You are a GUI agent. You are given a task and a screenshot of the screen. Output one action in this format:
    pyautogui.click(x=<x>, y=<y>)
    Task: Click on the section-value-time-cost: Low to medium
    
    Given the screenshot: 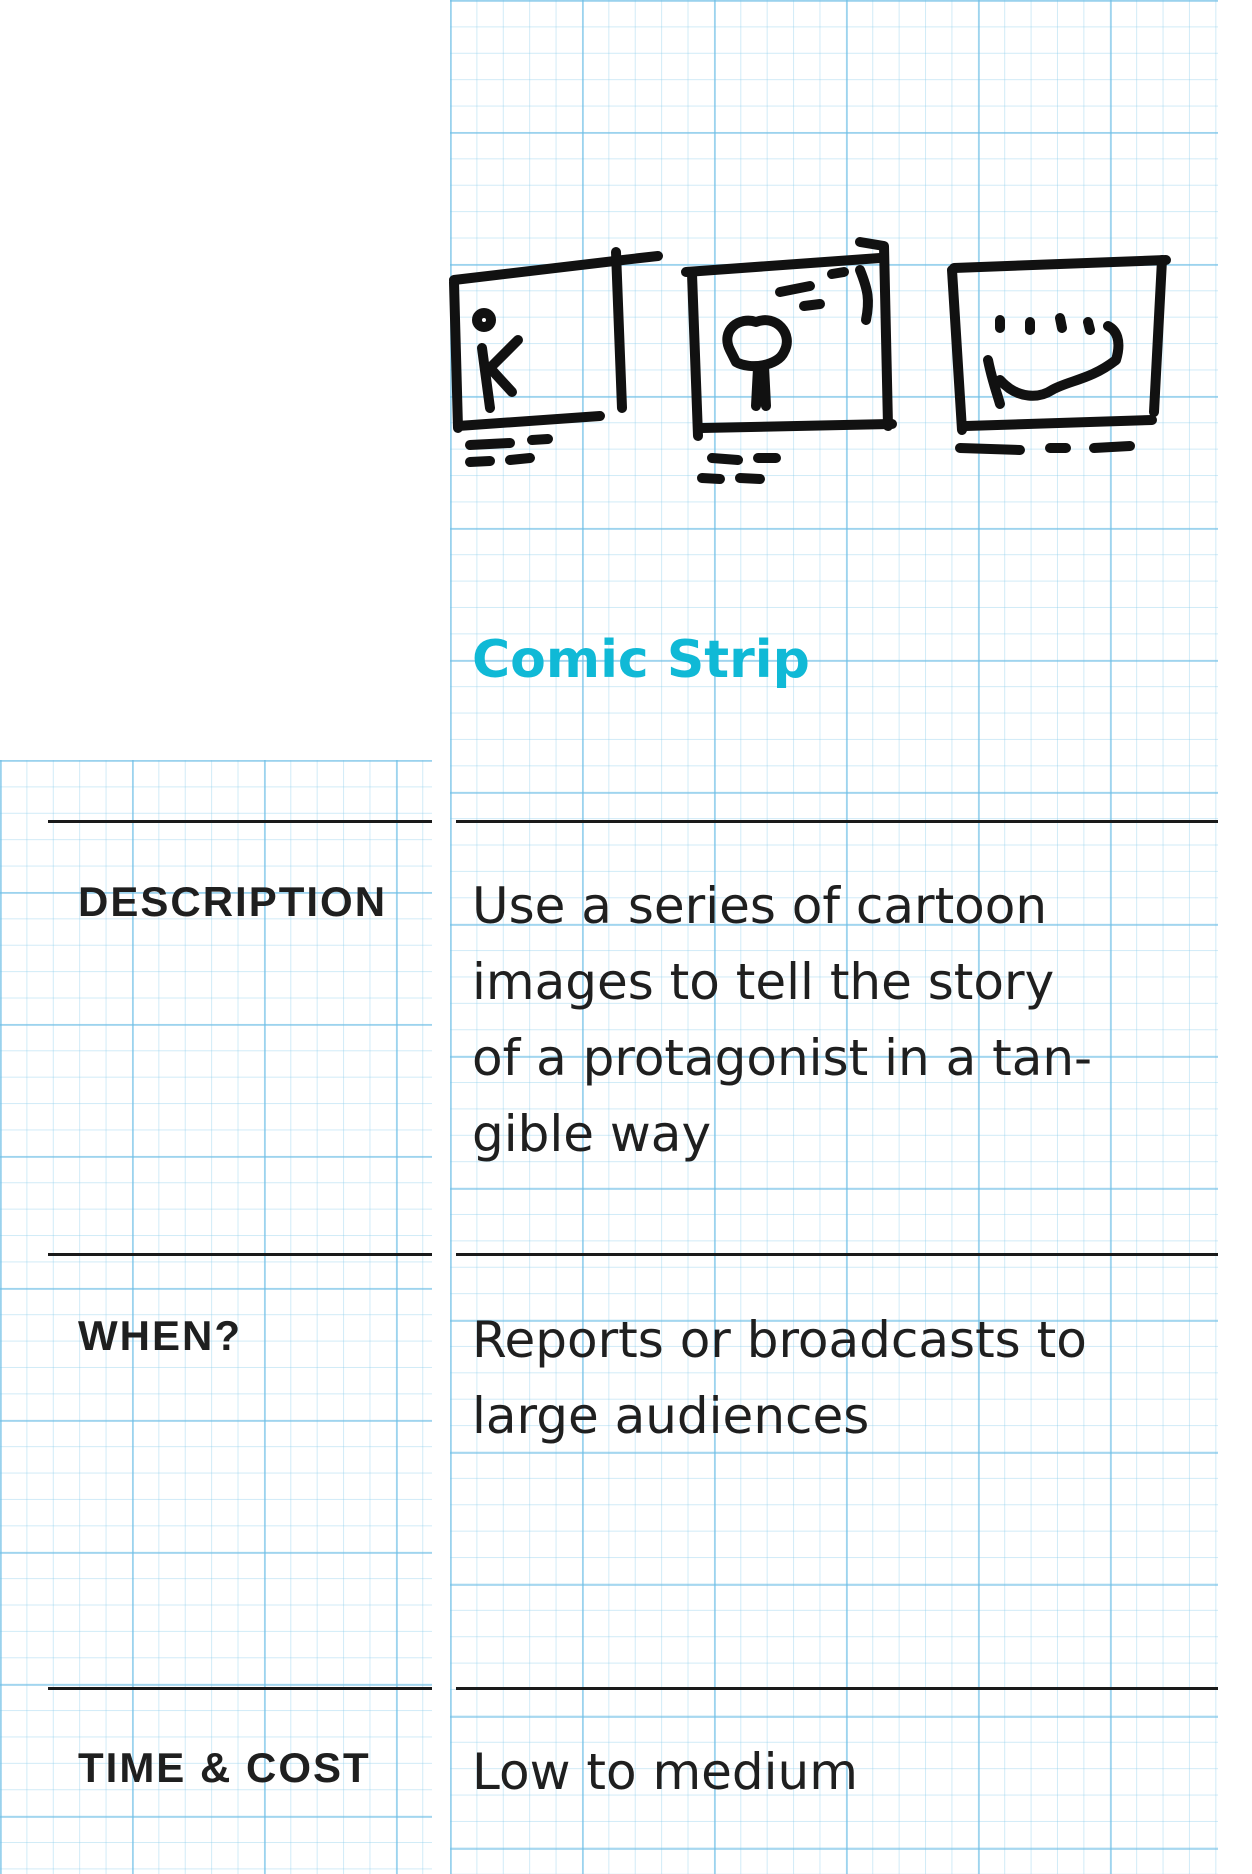 What is the action you would take?
    pyautogui.click(x=665, y=1772)
    